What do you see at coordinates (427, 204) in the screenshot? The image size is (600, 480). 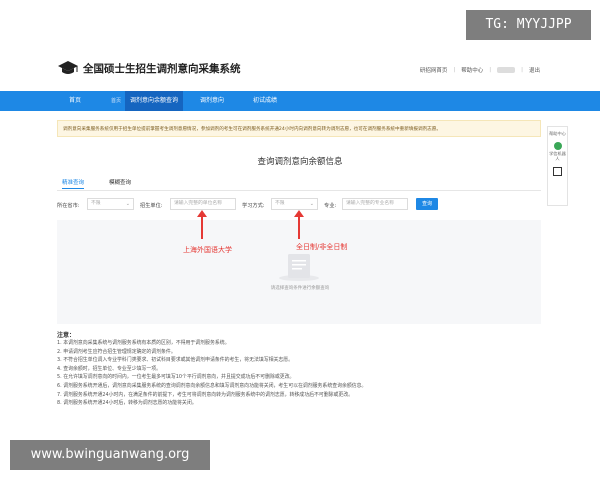 I see `query-button: 查询` at bounding box center [427, 204].